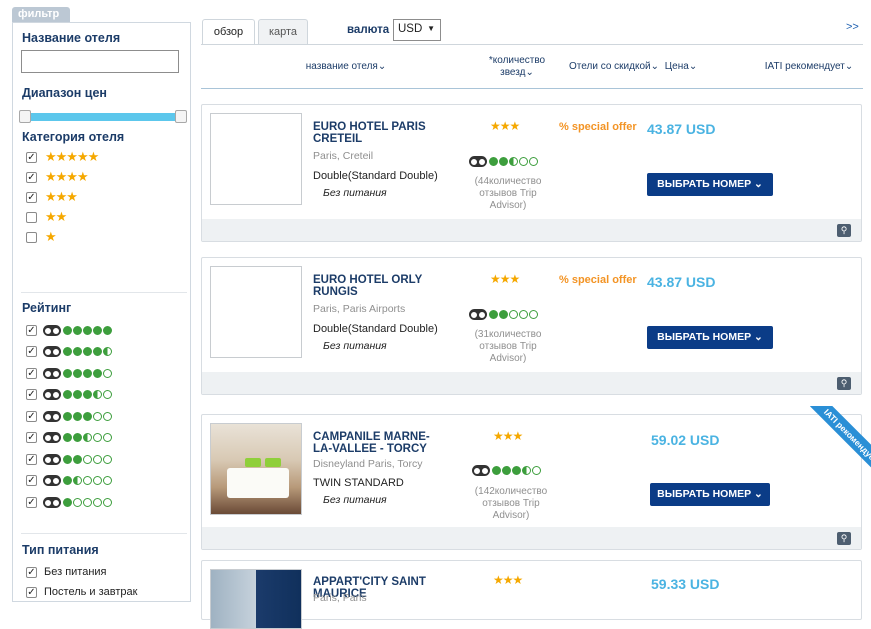 This screenshot has height=629, width=871. I want to click on tripadvisor-review-count: (44количество отзывов Trip Advisor), so click(508, 194).